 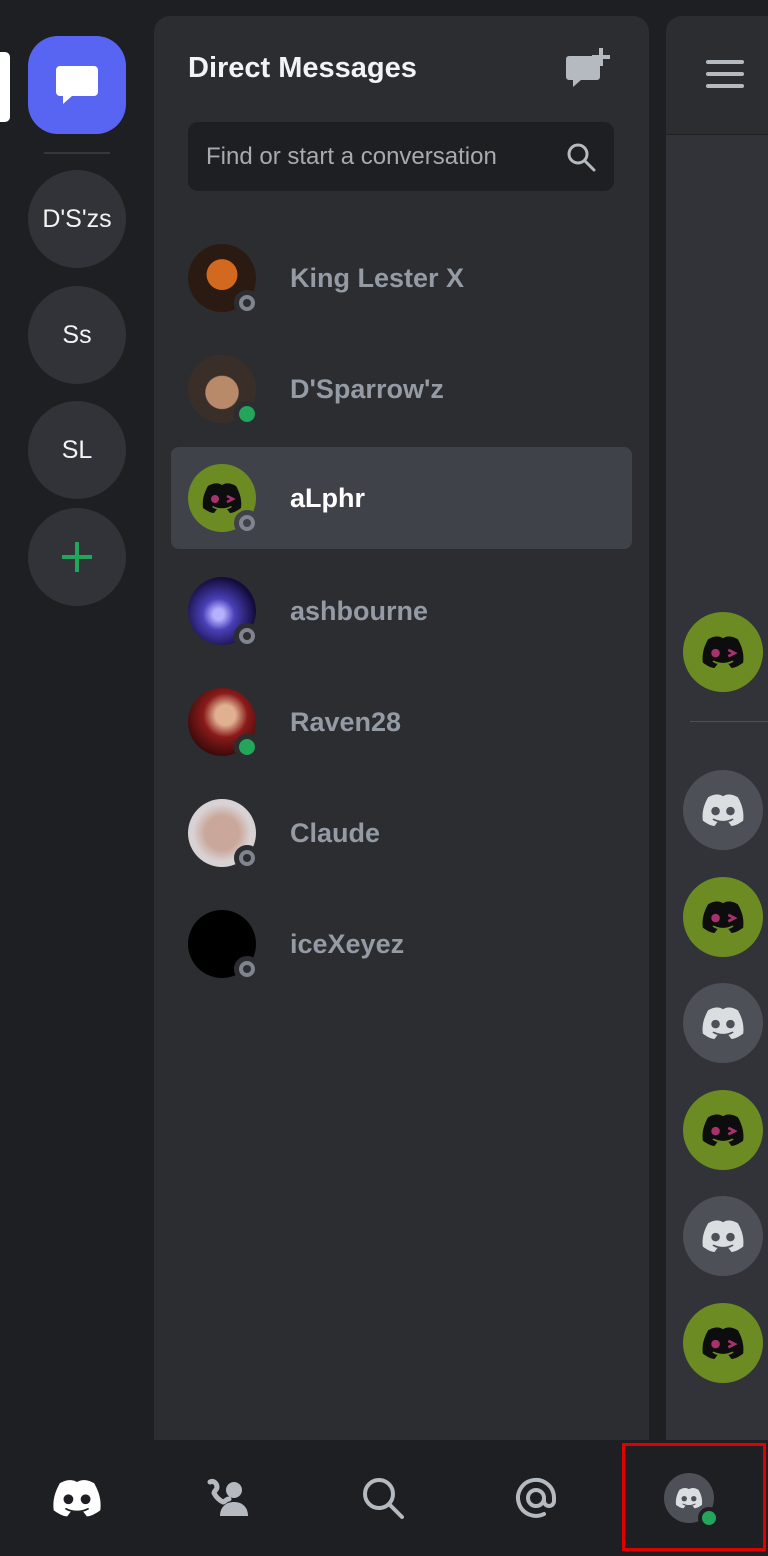 I want to click on dm-name: Claude, so click(x=335, y=832).